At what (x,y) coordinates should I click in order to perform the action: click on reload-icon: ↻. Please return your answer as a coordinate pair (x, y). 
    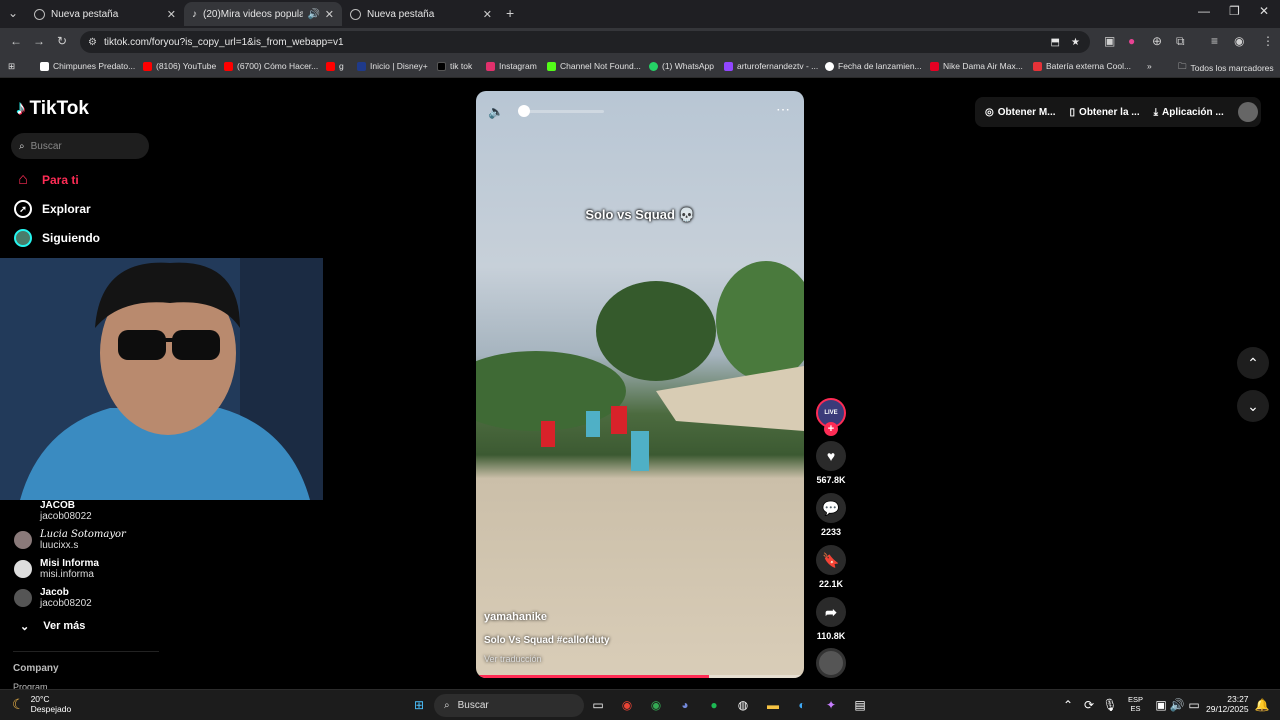
    Looking at the image, I should click on (62, 41).